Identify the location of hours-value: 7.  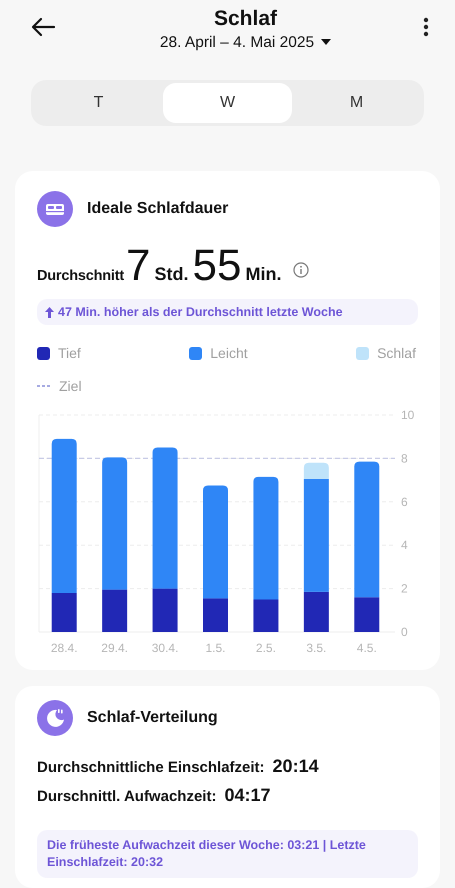
(138, 266).